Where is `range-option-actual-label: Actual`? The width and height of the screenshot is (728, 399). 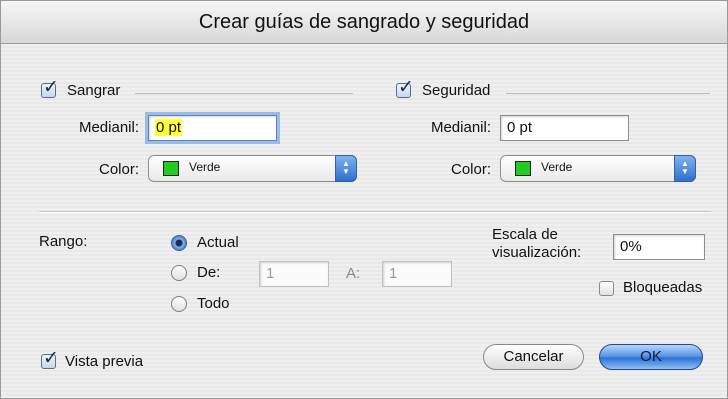
range-option-actual-label: Actual is located at coordinates (218, 242).